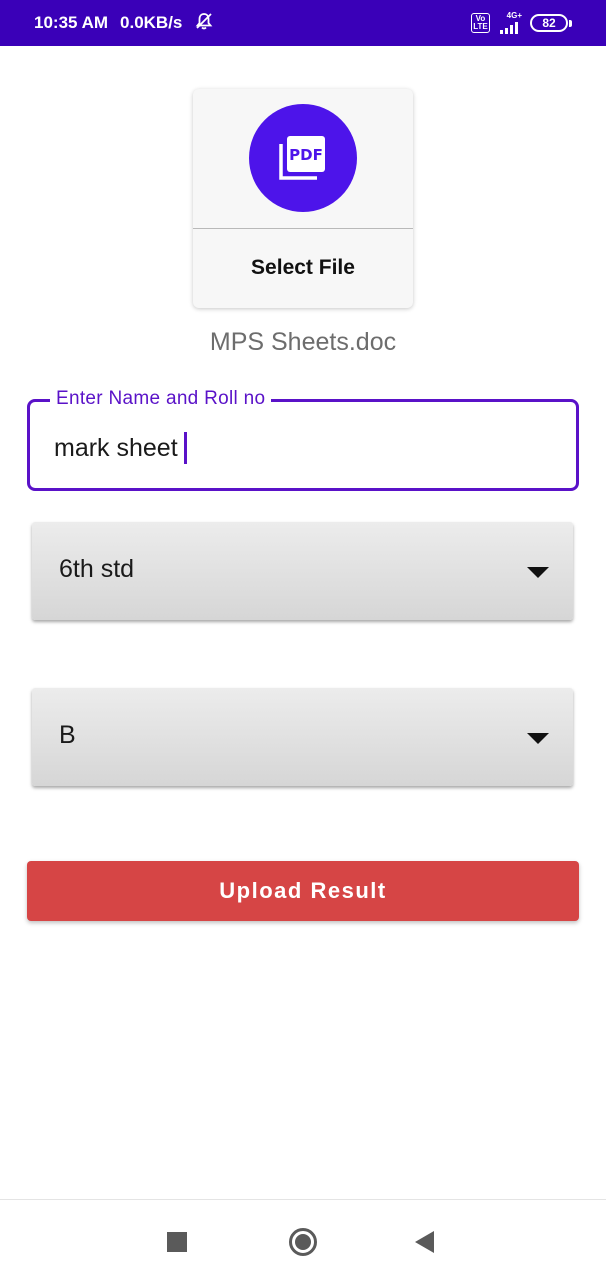 This screenshot has height=1280, width=606. Describe the element at coordinates (303, 267) in the screenshot. I see `select-file-label: Select File` at that location.